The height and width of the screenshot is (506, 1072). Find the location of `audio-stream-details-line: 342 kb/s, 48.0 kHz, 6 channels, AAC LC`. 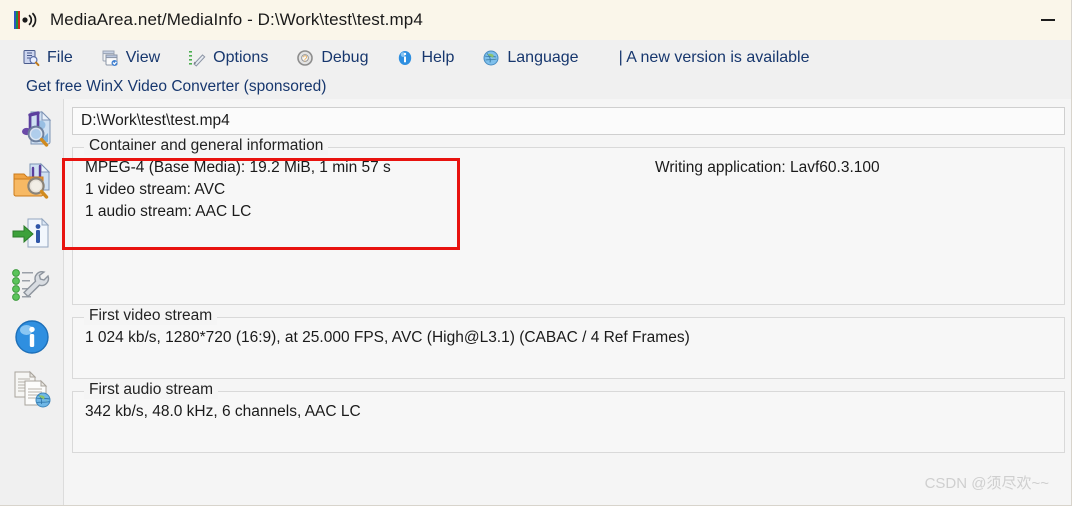

audio-stream-details-line: 342 kb/s, 48.0 kHz, 6 channels, AAC LC is located at coordinates (223, 411).